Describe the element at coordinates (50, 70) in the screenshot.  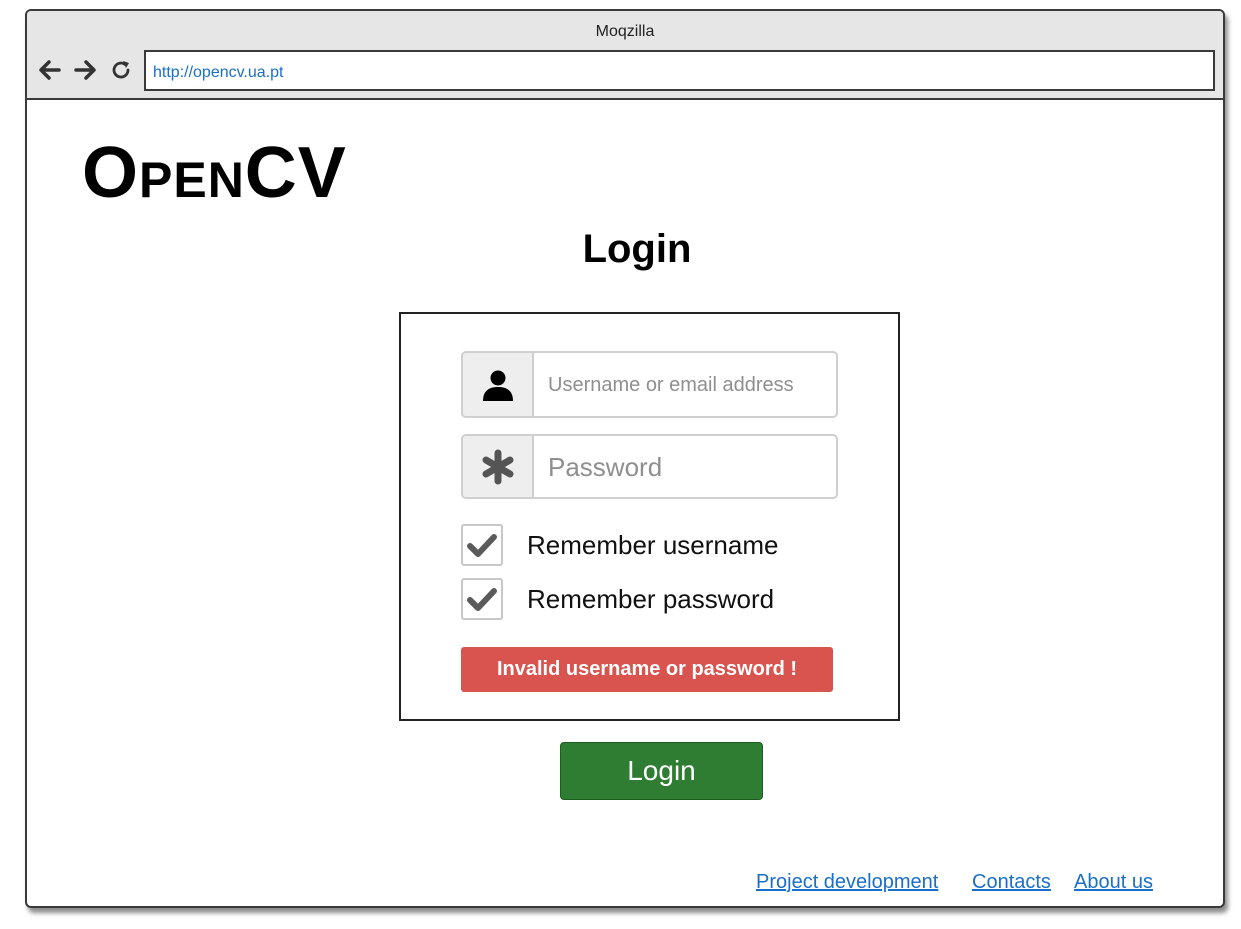
I see `back-arrow-icon` at that location.